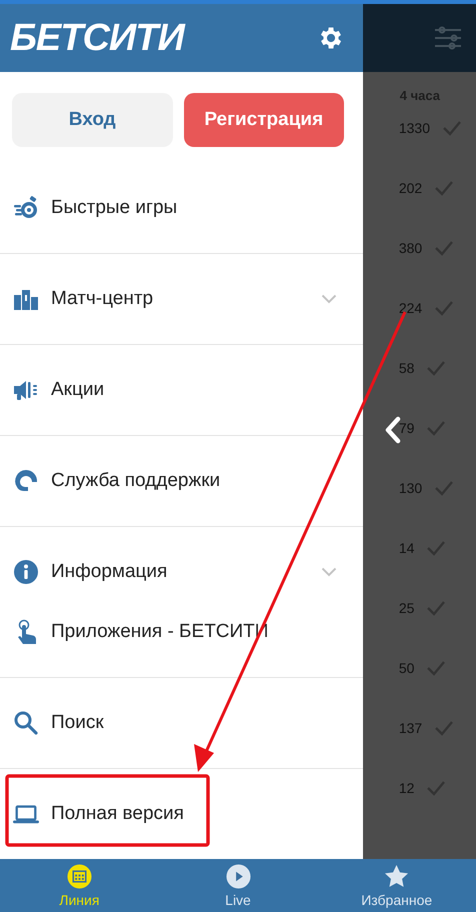 The image size is (476, 912). I want to click on calendar-icon, so click(79, 876).